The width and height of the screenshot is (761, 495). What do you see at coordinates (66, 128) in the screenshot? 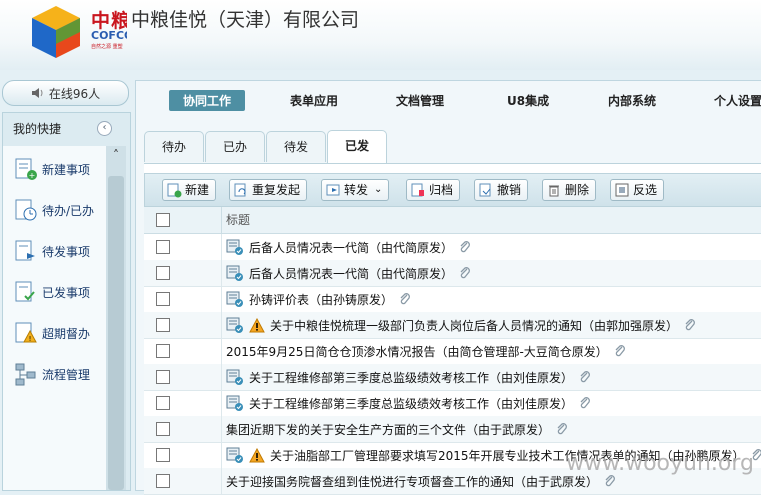
I see `sidebar-header: 我的快捷 ‹` at bounding box center [66, 128].